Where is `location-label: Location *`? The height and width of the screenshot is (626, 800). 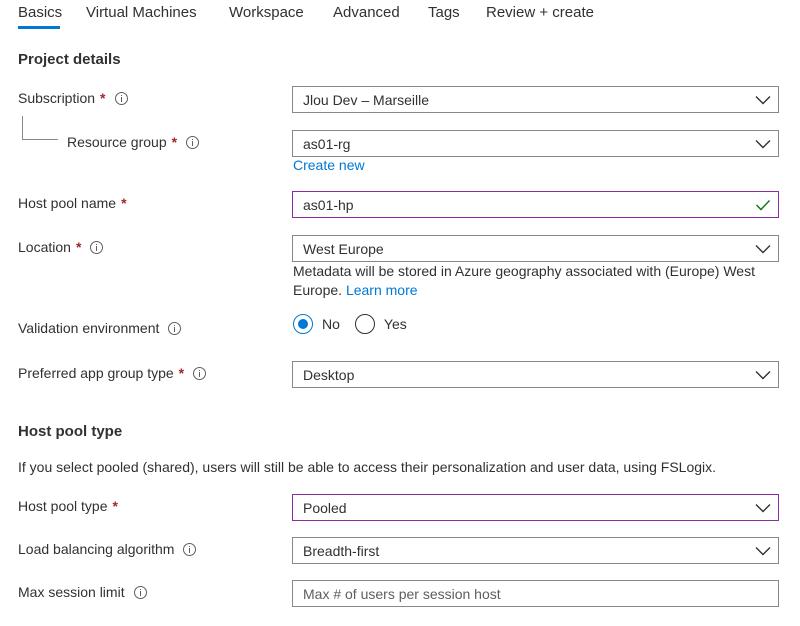 location-label: Location * is located at coordinates (61, 247).